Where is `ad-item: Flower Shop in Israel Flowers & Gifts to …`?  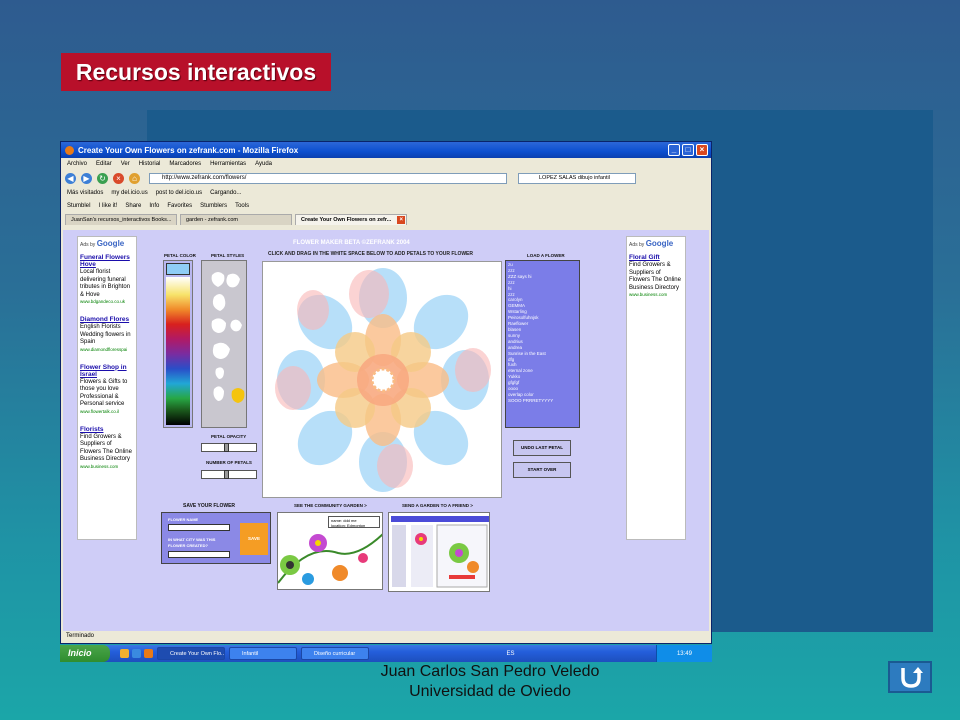
ad-item: Flower Shop in Israel Flowers & Gifts to … is located at coordinates (107, 389).